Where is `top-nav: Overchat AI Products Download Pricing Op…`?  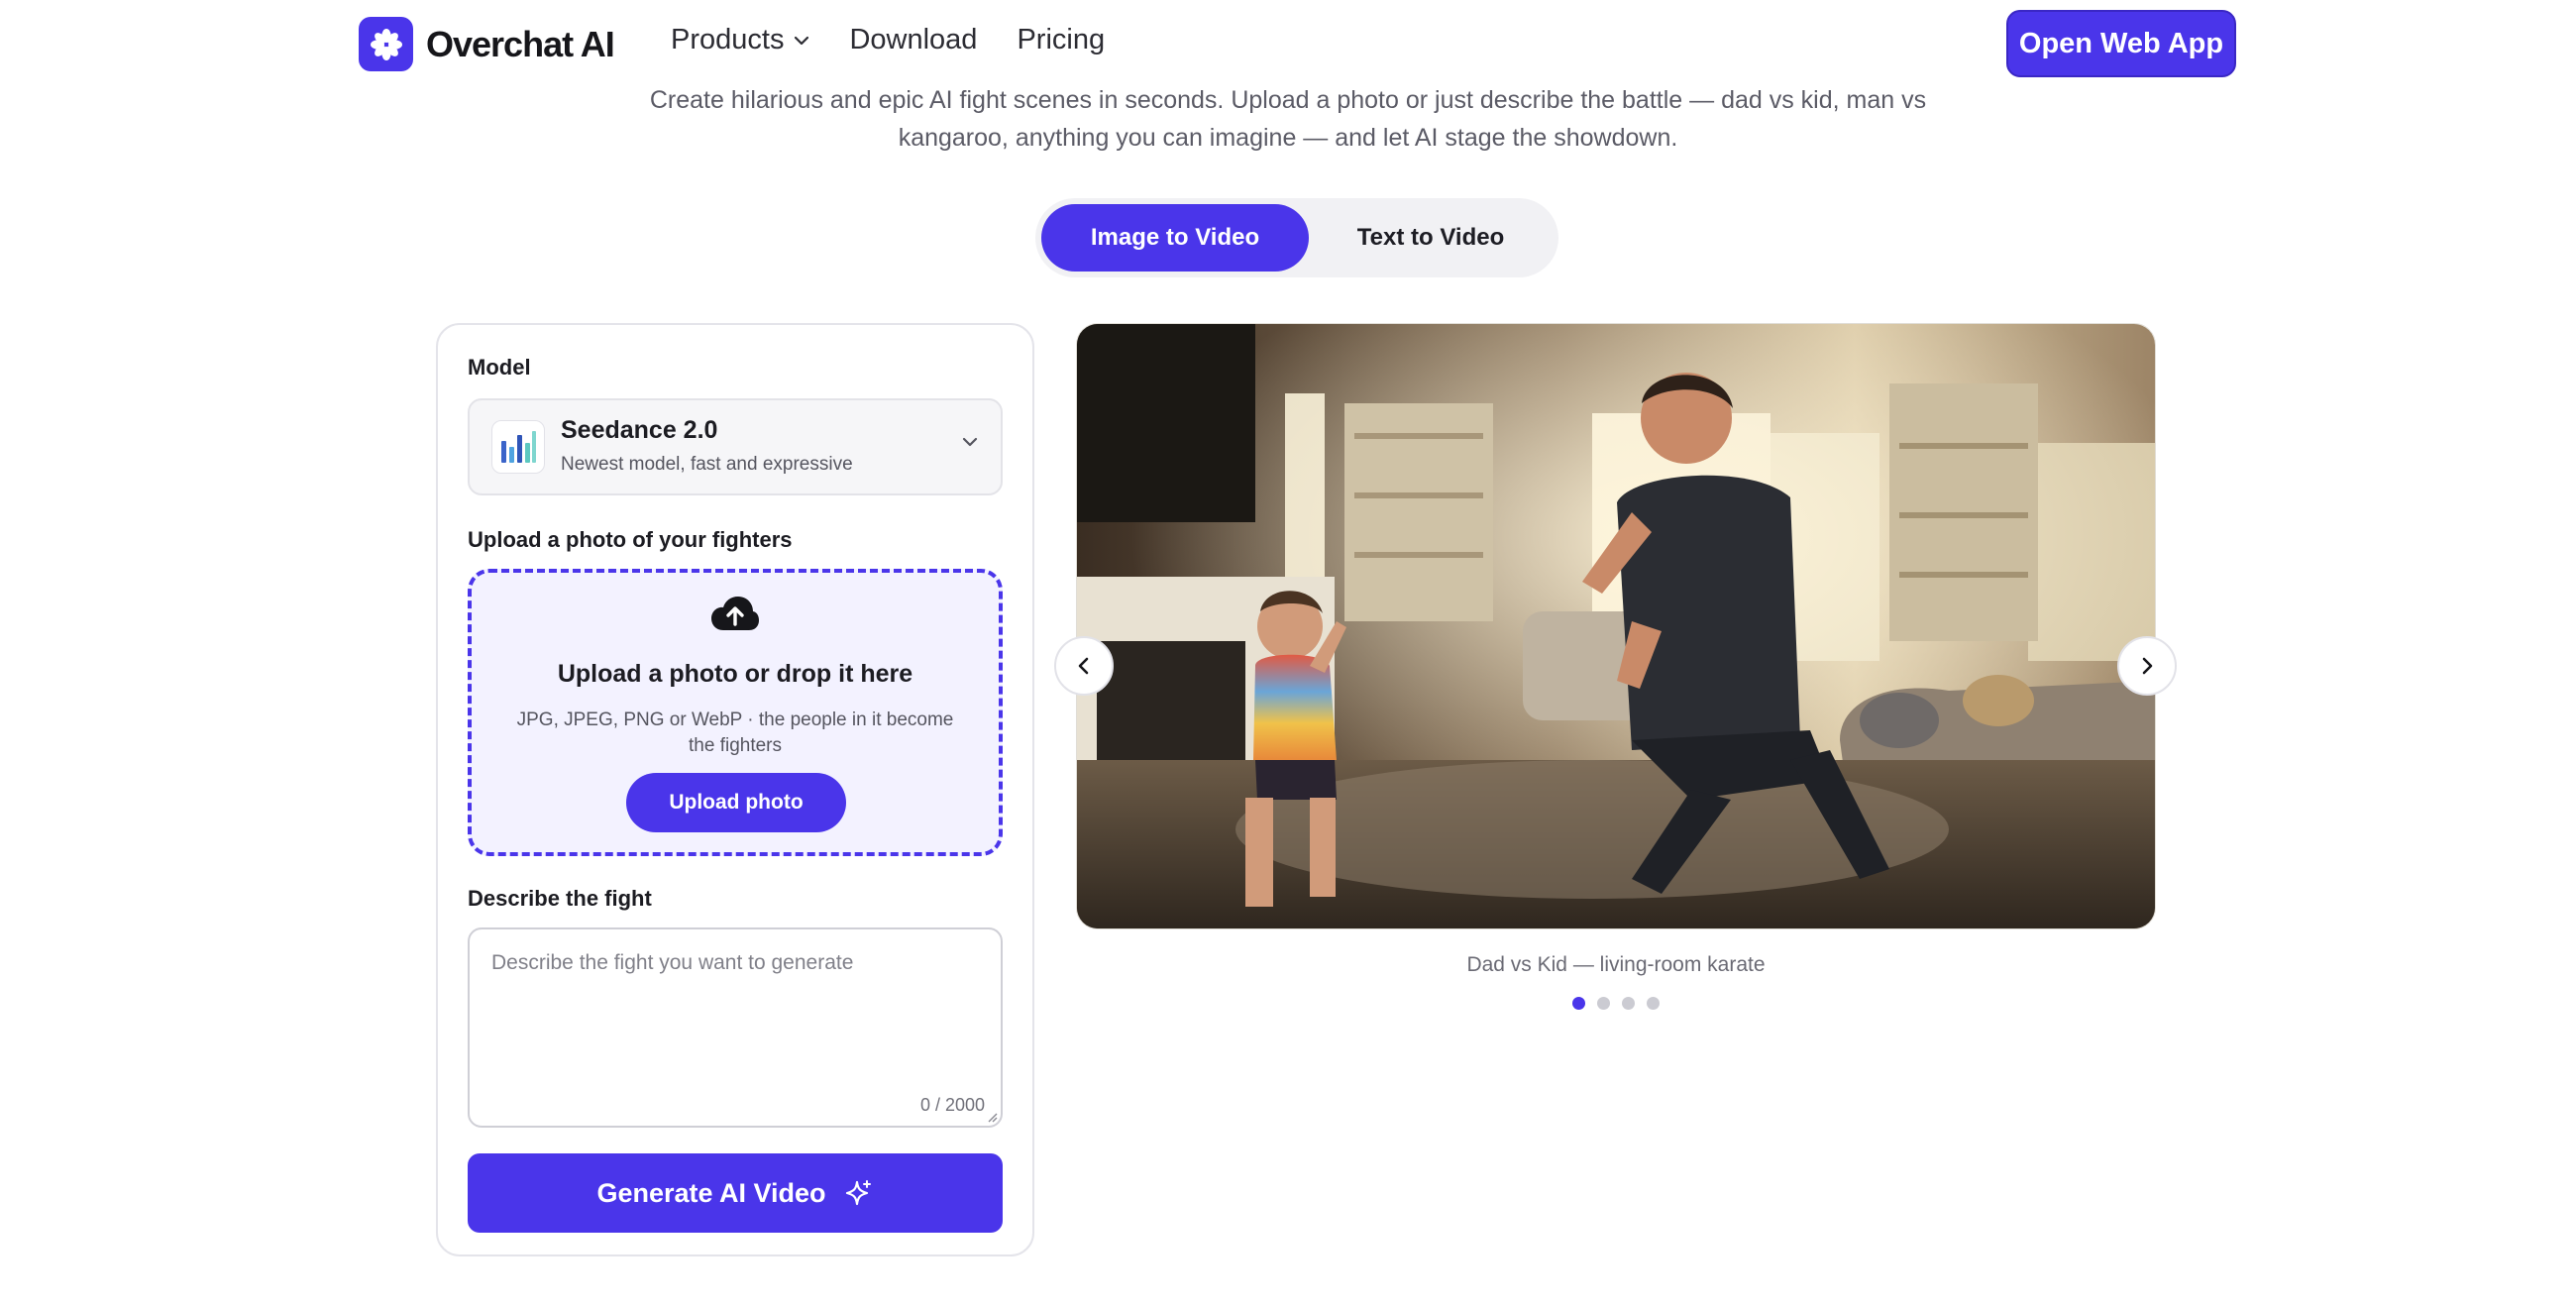 top-nav: Overchat AI Products Download Pricing Op… is located at coordinates (1288, 43).